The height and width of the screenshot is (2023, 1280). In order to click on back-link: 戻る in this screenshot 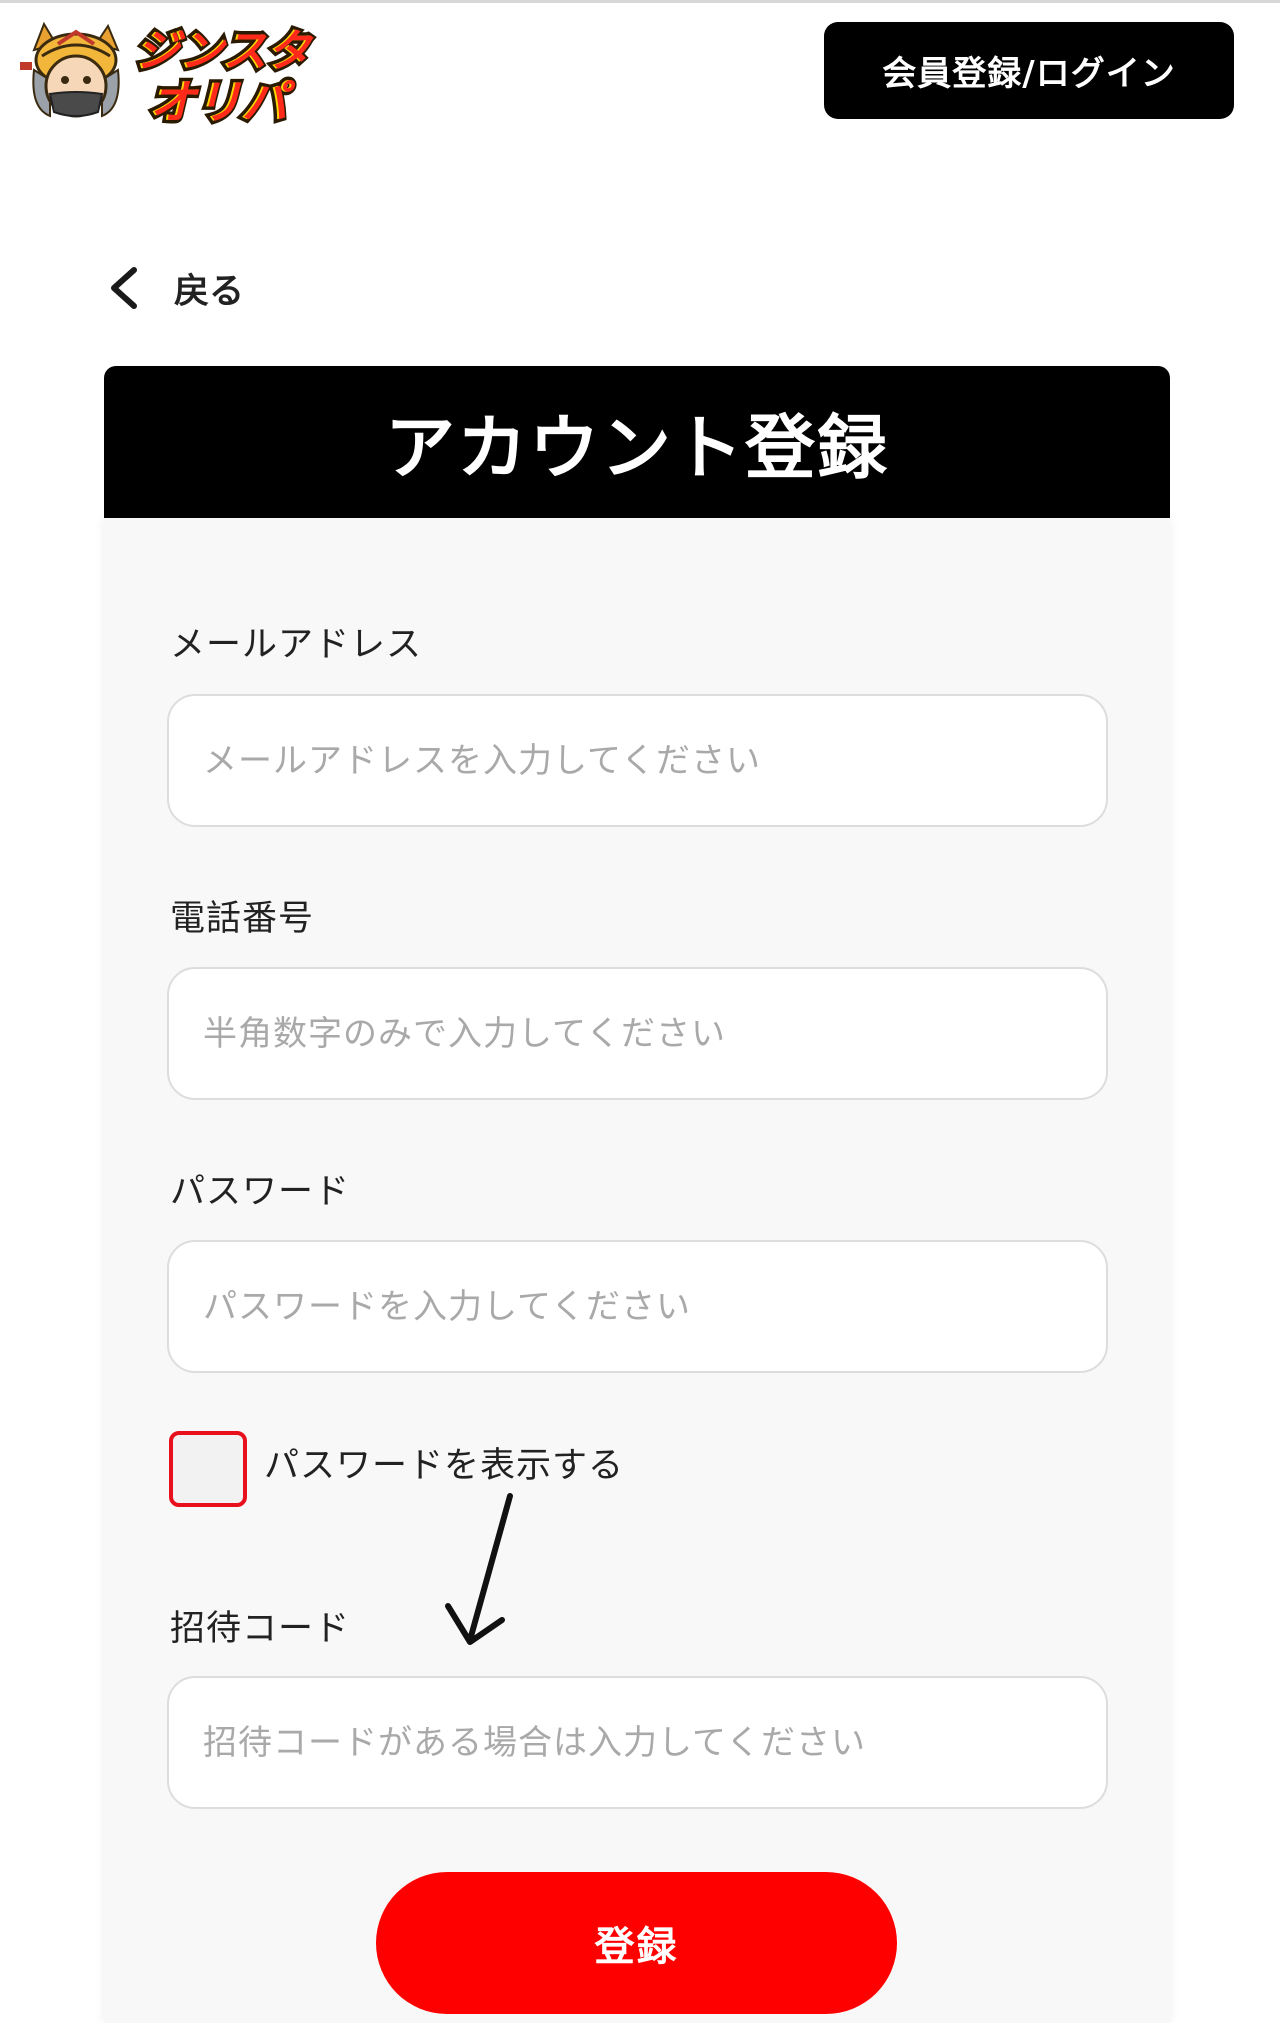, I will do `click(174, 288)`.